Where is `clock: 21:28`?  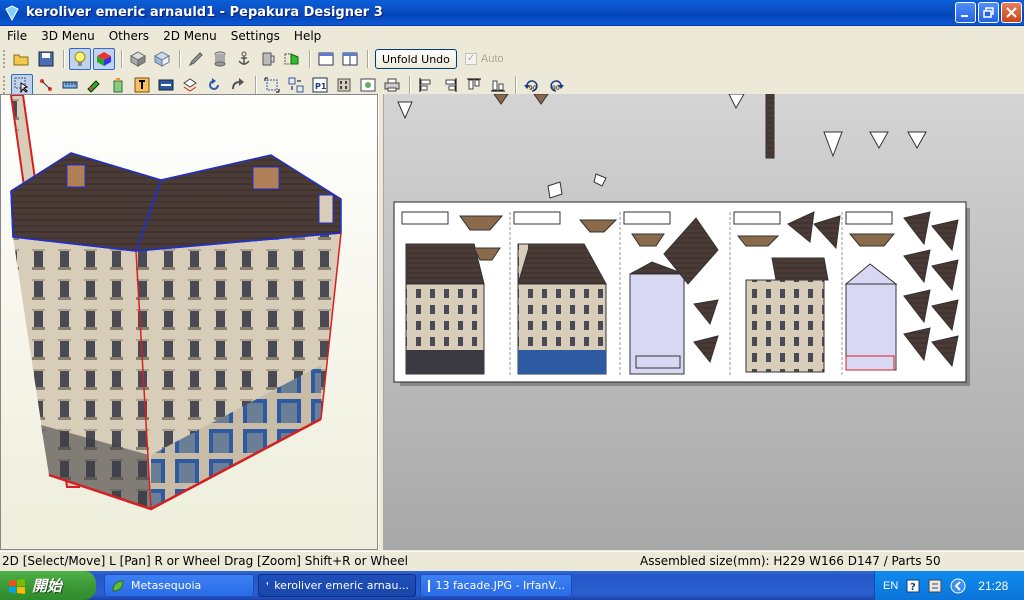 clock: 21:28 is located at coordinates (993, 586).